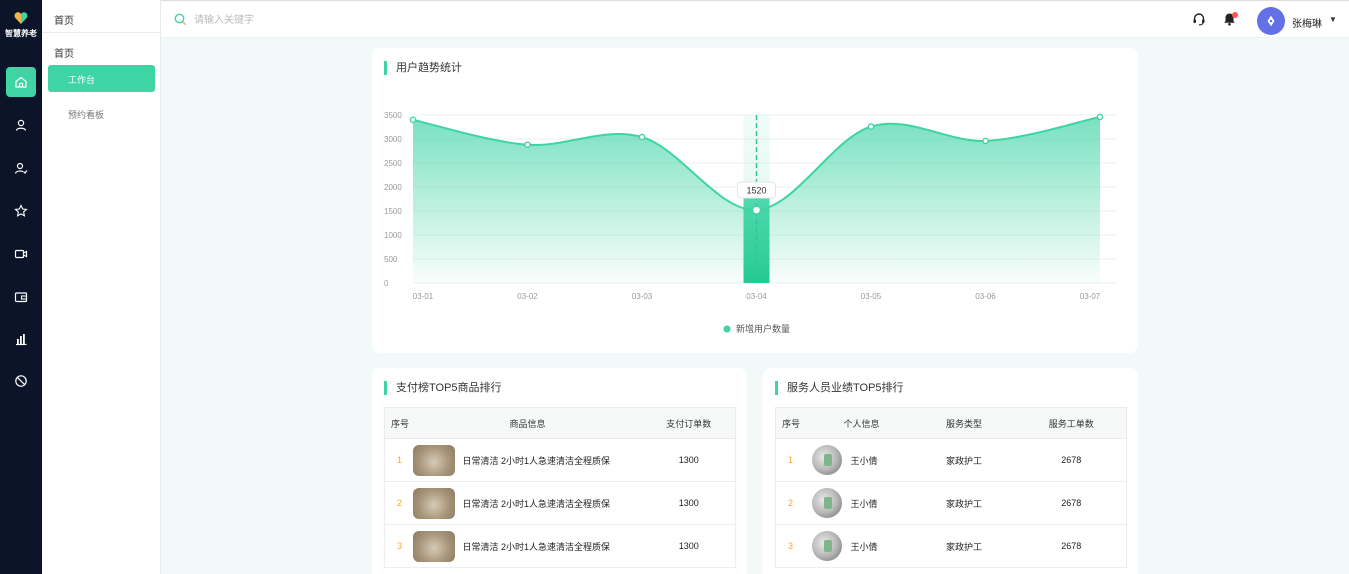 This screenshot has width=1349, height=574. I want to click on y-tick-label: 1000, so click(393, 235).